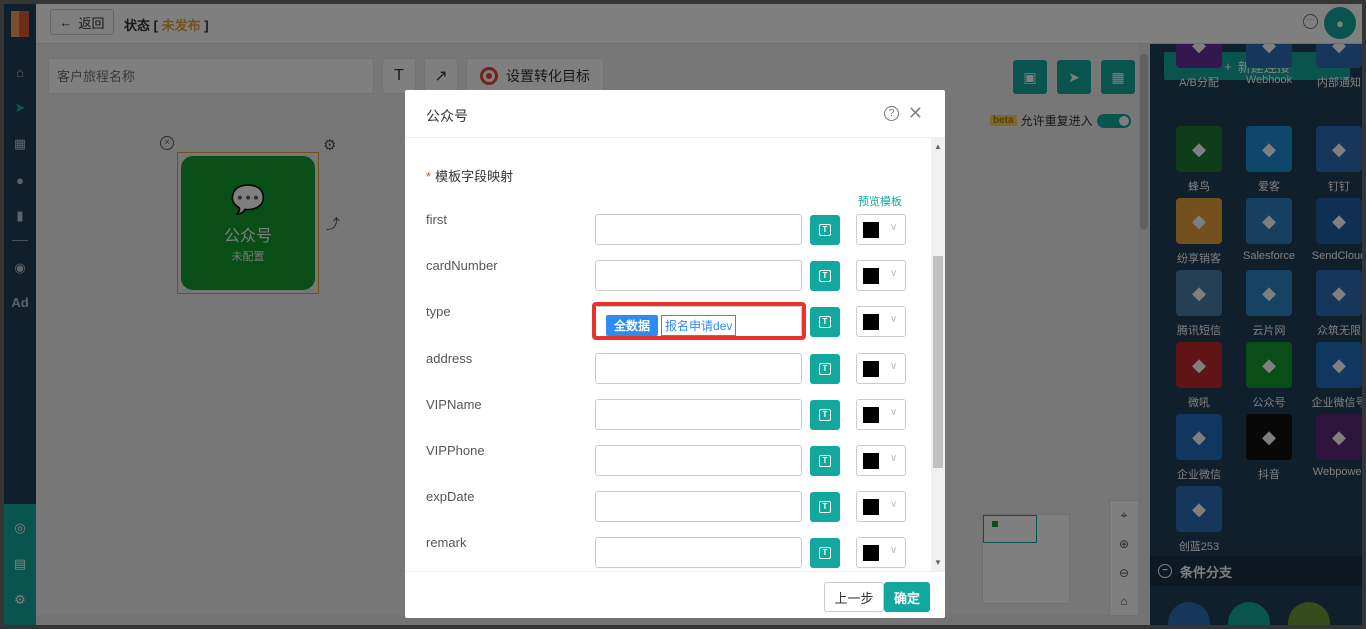  I want to click on dialog-scrollbar: ▲ ▼, so click(938, 354).